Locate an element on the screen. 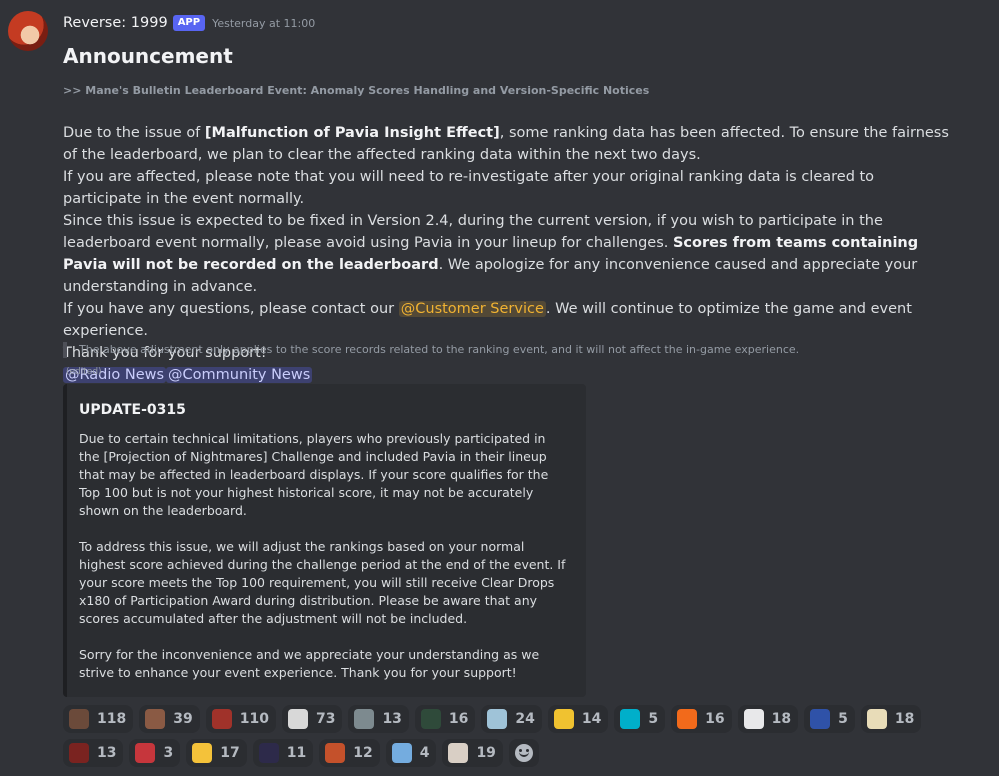 The height and width of the screenshot is (776, 999). character-emoji-12-icon is located at coordinates (458, 753).